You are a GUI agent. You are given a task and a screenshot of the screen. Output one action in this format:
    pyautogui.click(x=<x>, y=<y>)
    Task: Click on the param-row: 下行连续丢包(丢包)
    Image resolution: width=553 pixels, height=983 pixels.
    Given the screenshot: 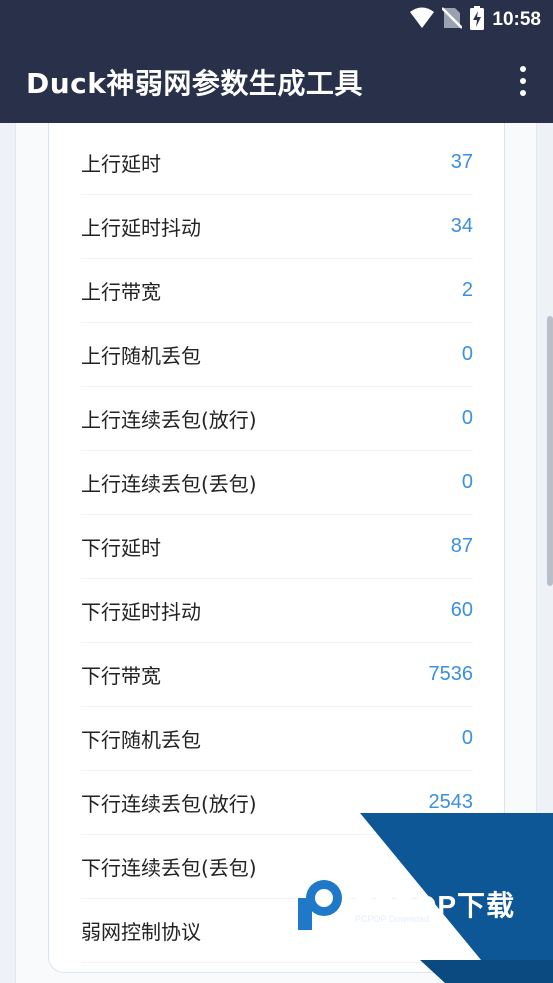 What is the action you would take?
    pyautogui.click(x=277, y=867)
    